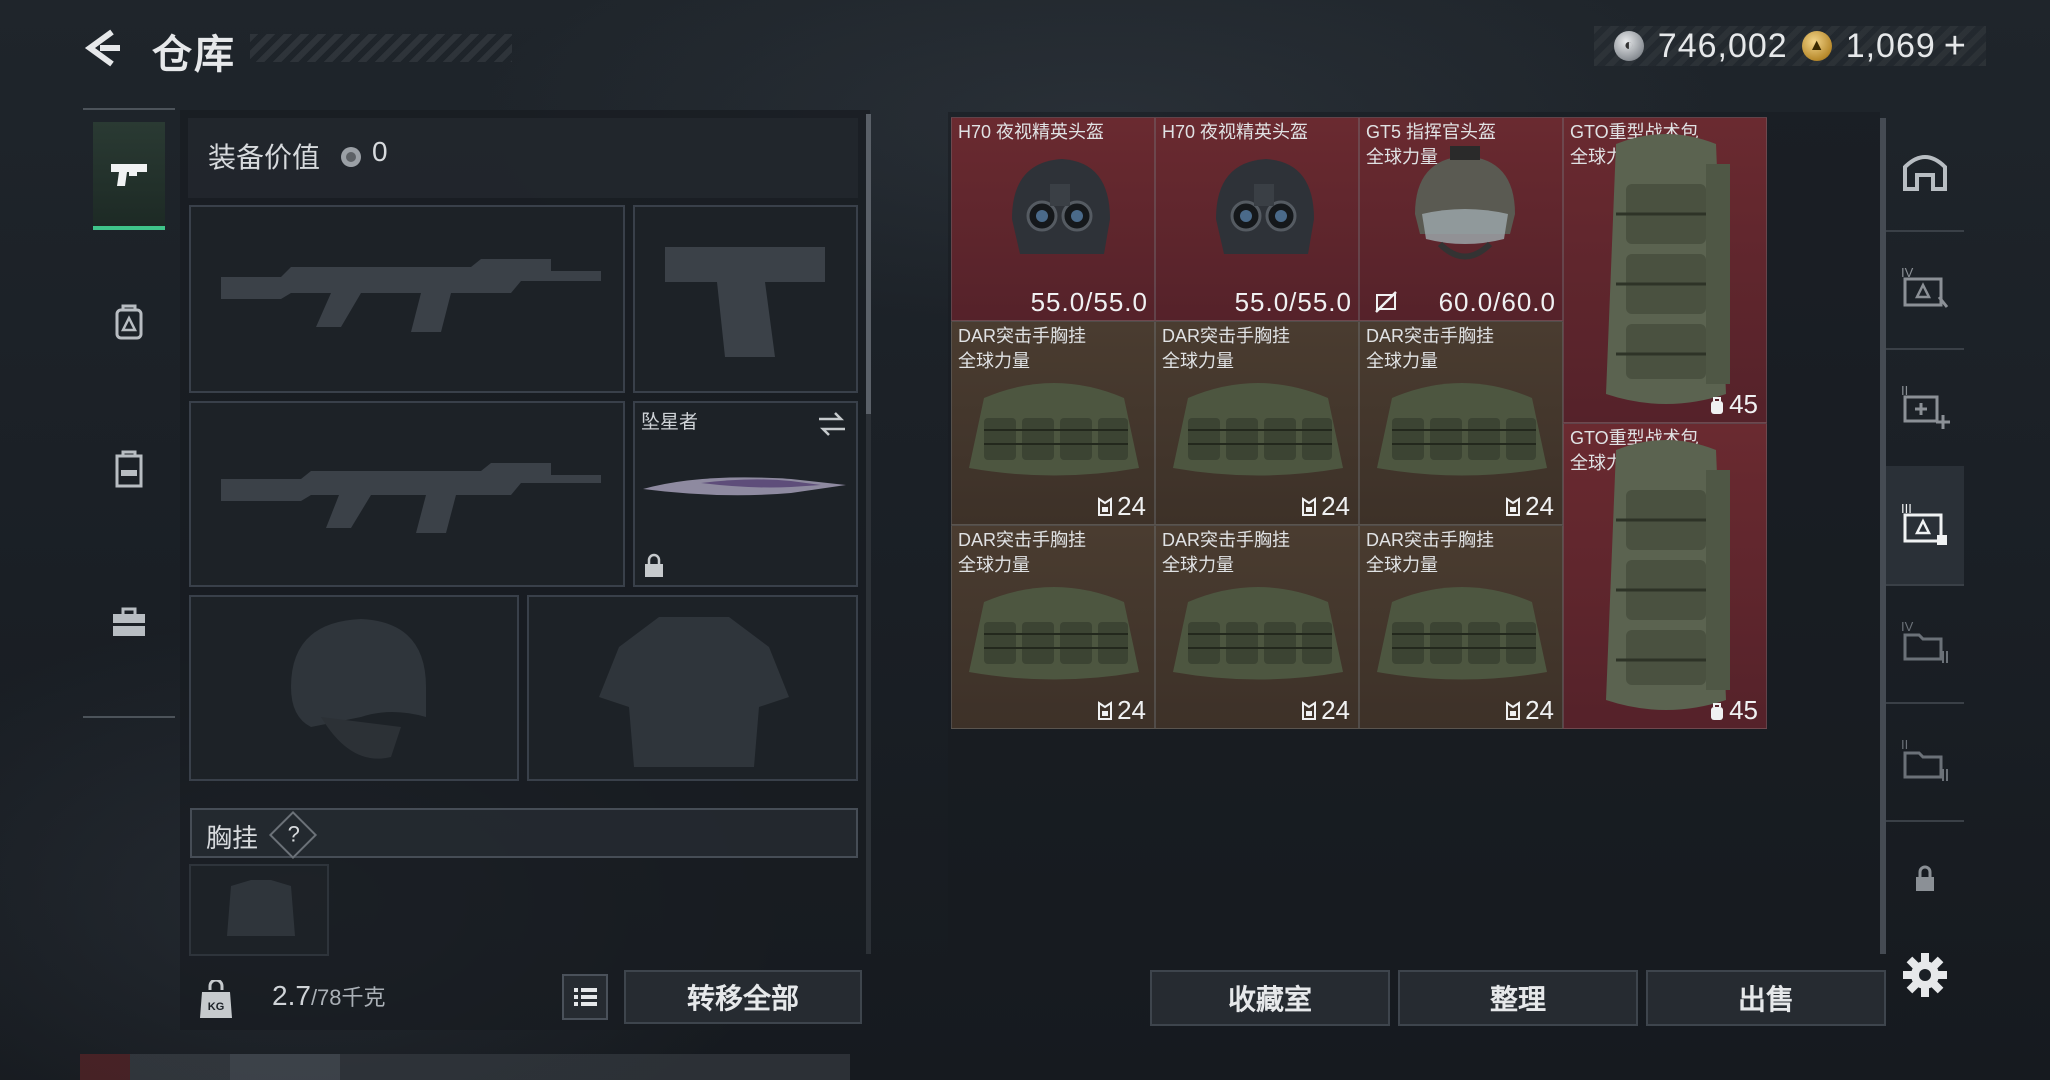  I want to click on rifle-silhouette-icon, so click(411, 295).